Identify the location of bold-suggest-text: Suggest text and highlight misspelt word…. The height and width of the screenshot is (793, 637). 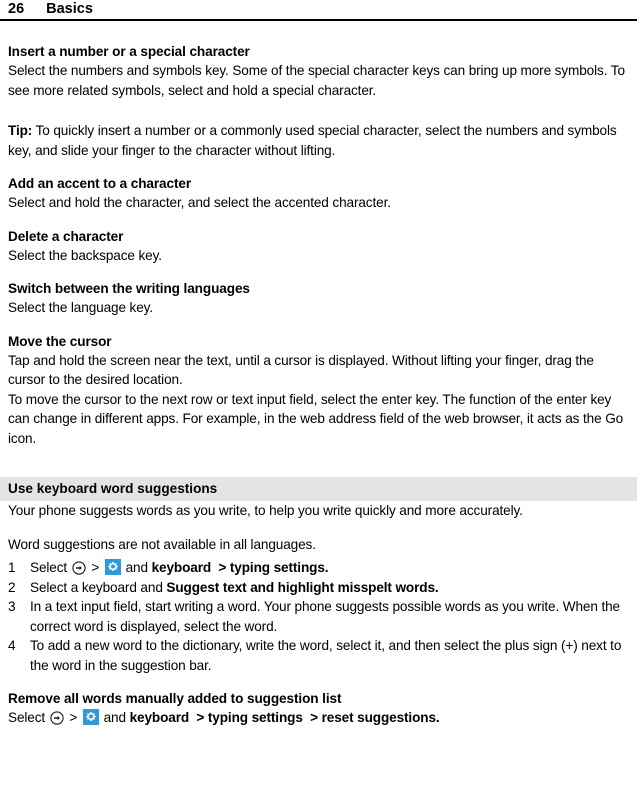
(300, 587).